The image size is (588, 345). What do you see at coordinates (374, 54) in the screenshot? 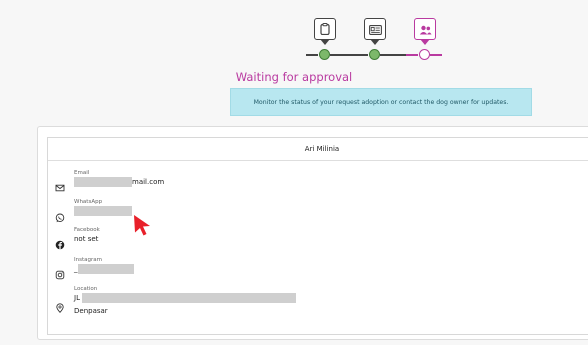
I see `step-2-complete-dot` at bounding box center [374, 54].